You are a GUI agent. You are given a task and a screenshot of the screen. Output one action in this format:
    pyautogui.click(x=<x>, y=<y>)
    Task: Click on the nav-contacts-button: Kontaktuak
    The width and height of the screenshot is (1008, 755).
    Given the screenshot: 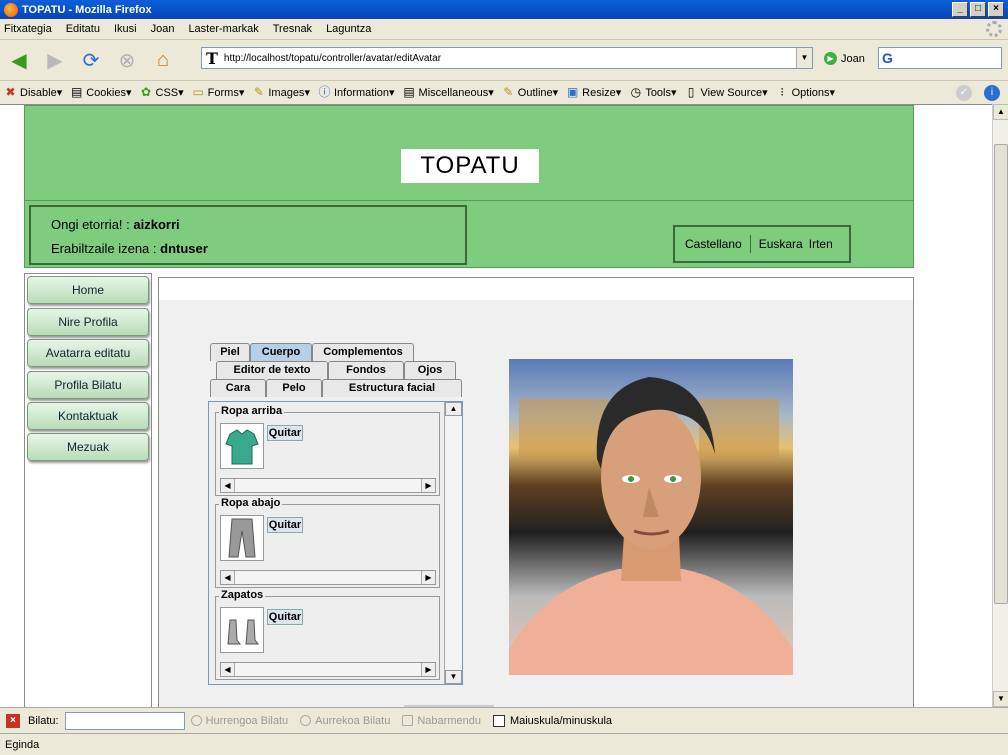 What is the action you would take?
    pyautogui.click(x=88, y=416)
    